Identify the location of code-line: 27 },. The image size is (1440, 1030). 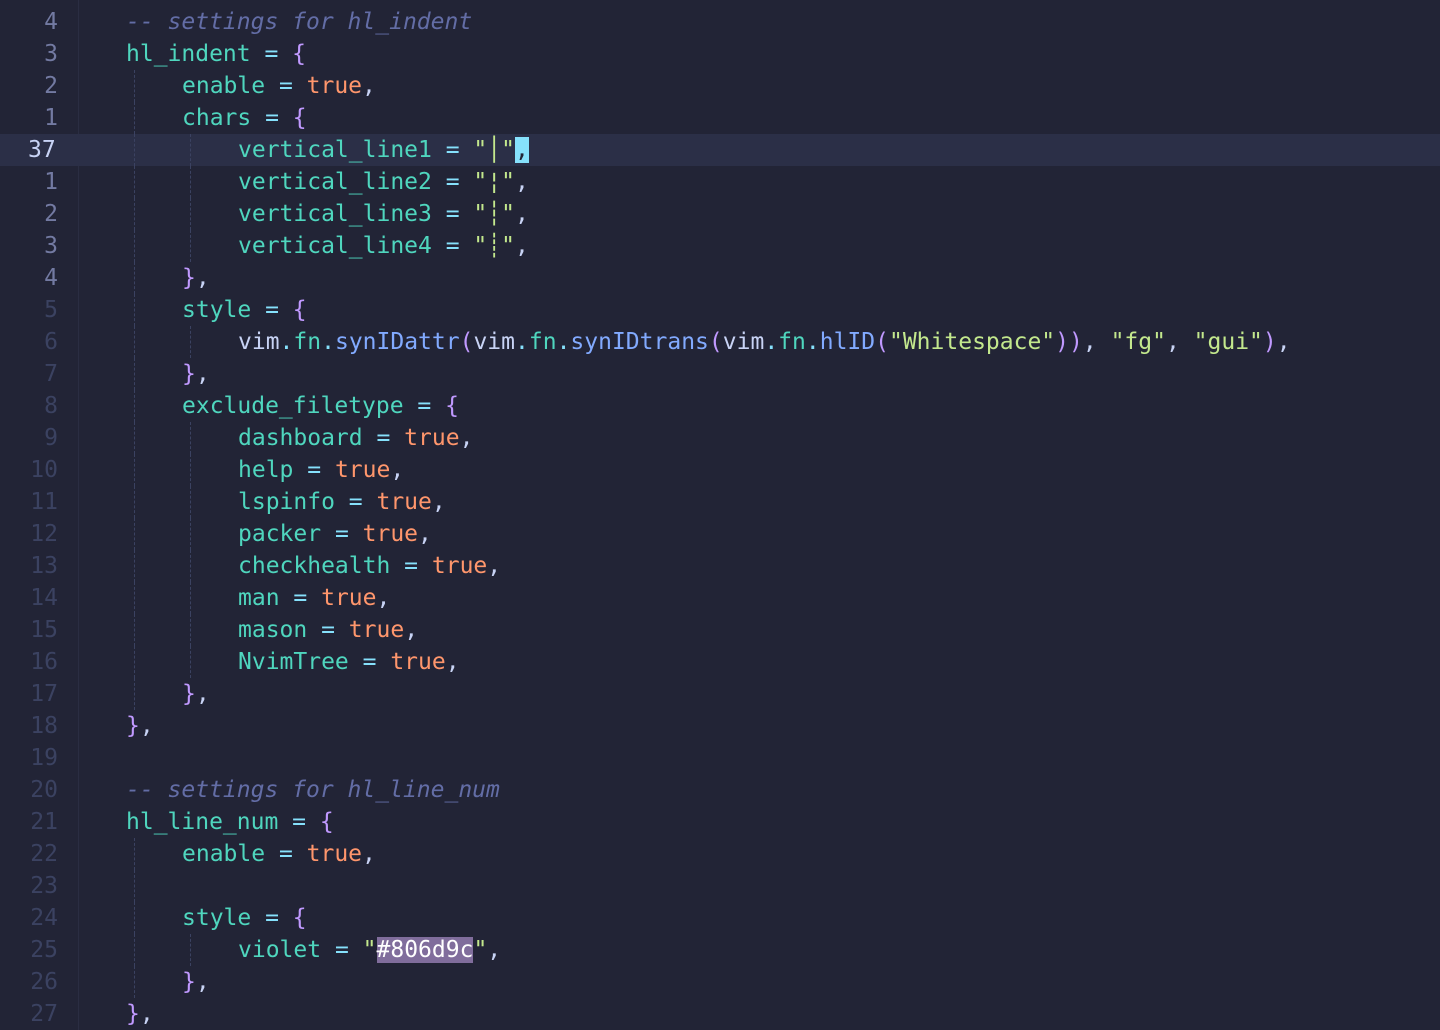
(720, 1014).